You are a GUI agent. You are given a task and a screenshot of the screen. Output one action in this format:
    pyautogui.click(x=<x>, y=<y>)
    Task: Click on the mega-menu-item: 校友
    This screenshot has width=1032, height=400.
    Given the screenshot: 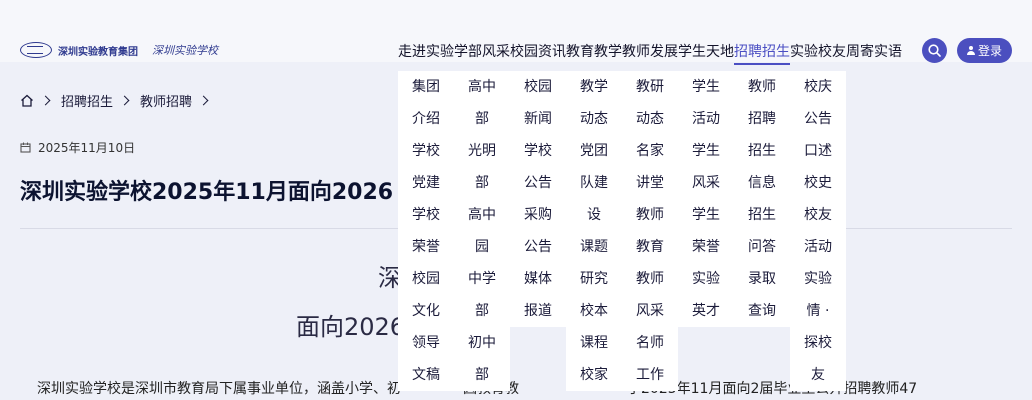 What is the action you would take?
    pyautogui.click(x=818, y=215)
    